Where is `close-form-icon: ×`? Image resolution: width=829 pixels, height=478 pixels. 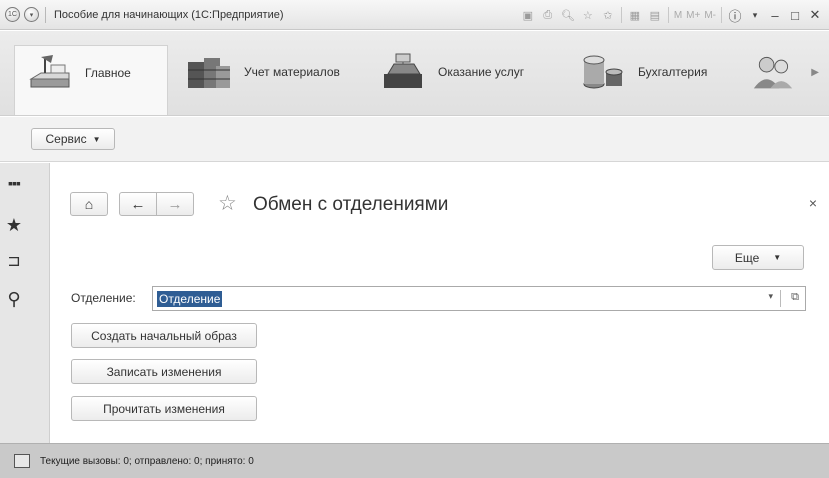
close-form-icon: × is located at coordinates (813, 203).